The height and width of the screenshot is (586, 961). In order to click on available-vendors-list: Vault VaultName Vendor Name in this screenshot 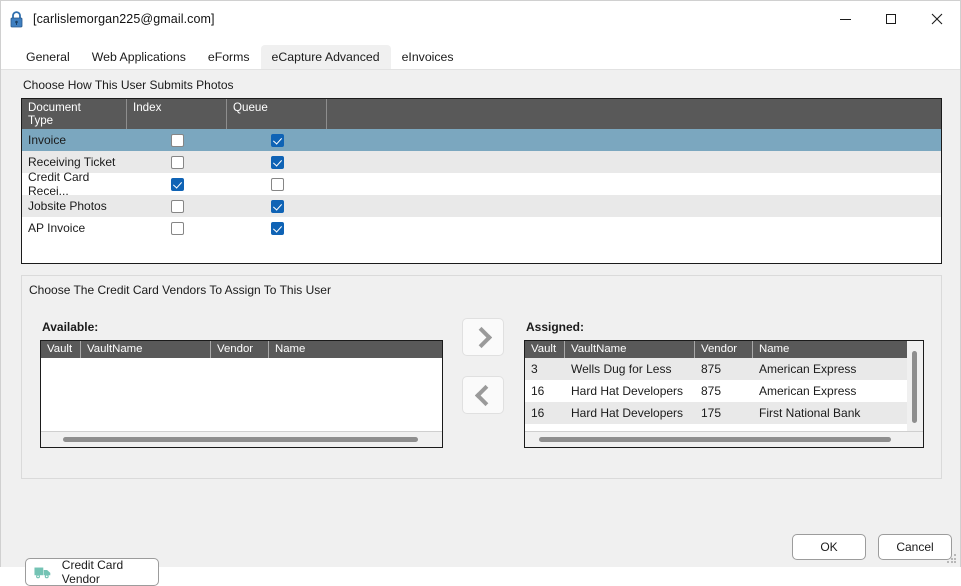, I will do `click(241, 394)`.